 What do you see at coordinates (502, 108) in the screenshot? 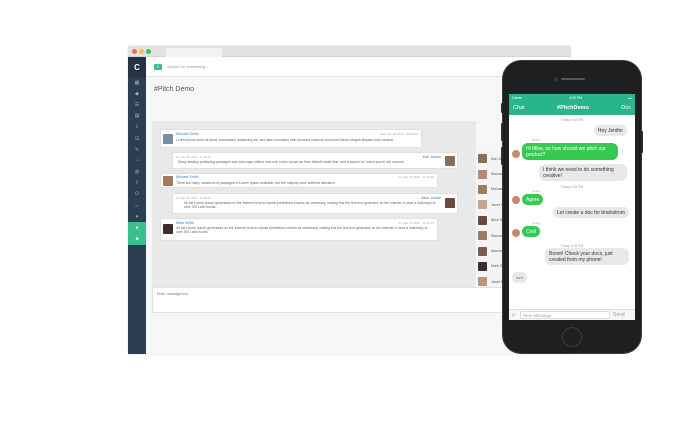
I see `mute-switch` at bounding box center [502, 108].